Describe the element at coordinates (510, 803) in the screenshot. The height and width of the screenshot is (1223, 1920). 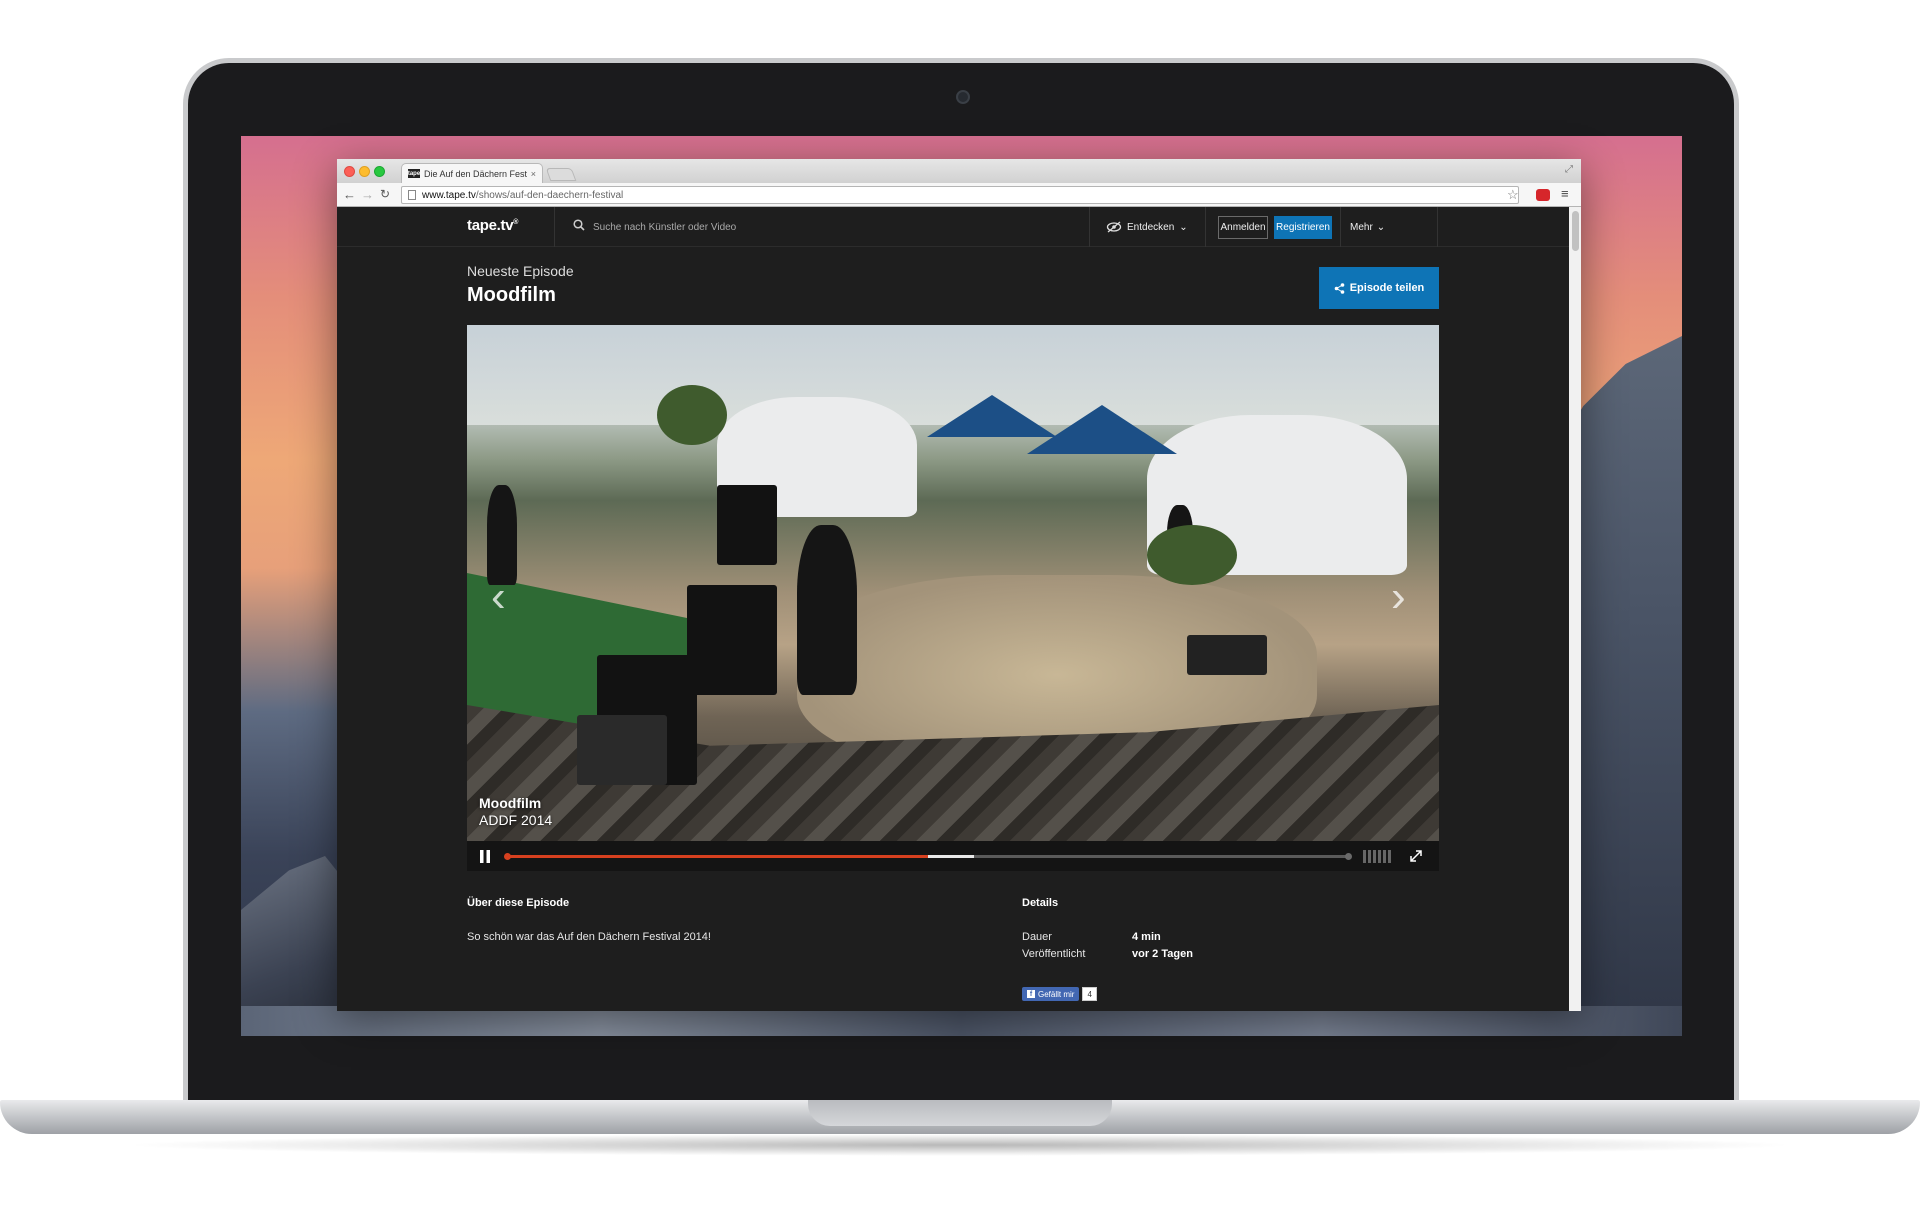
I see `caption-title: Moodfilm` at that location.